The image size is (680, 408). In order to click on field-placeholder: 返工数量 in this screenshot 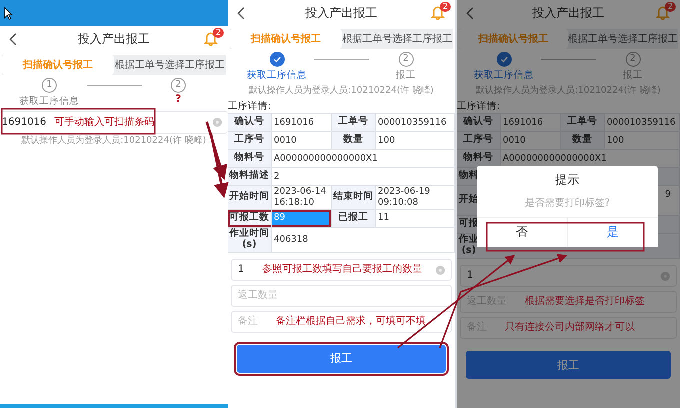, I will do `click(258, 296)`.